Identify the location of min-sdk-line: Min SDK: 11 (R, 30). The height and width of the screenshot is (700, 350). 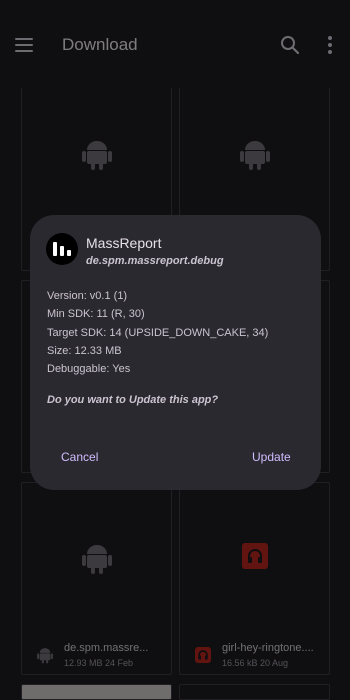
(96, 314).